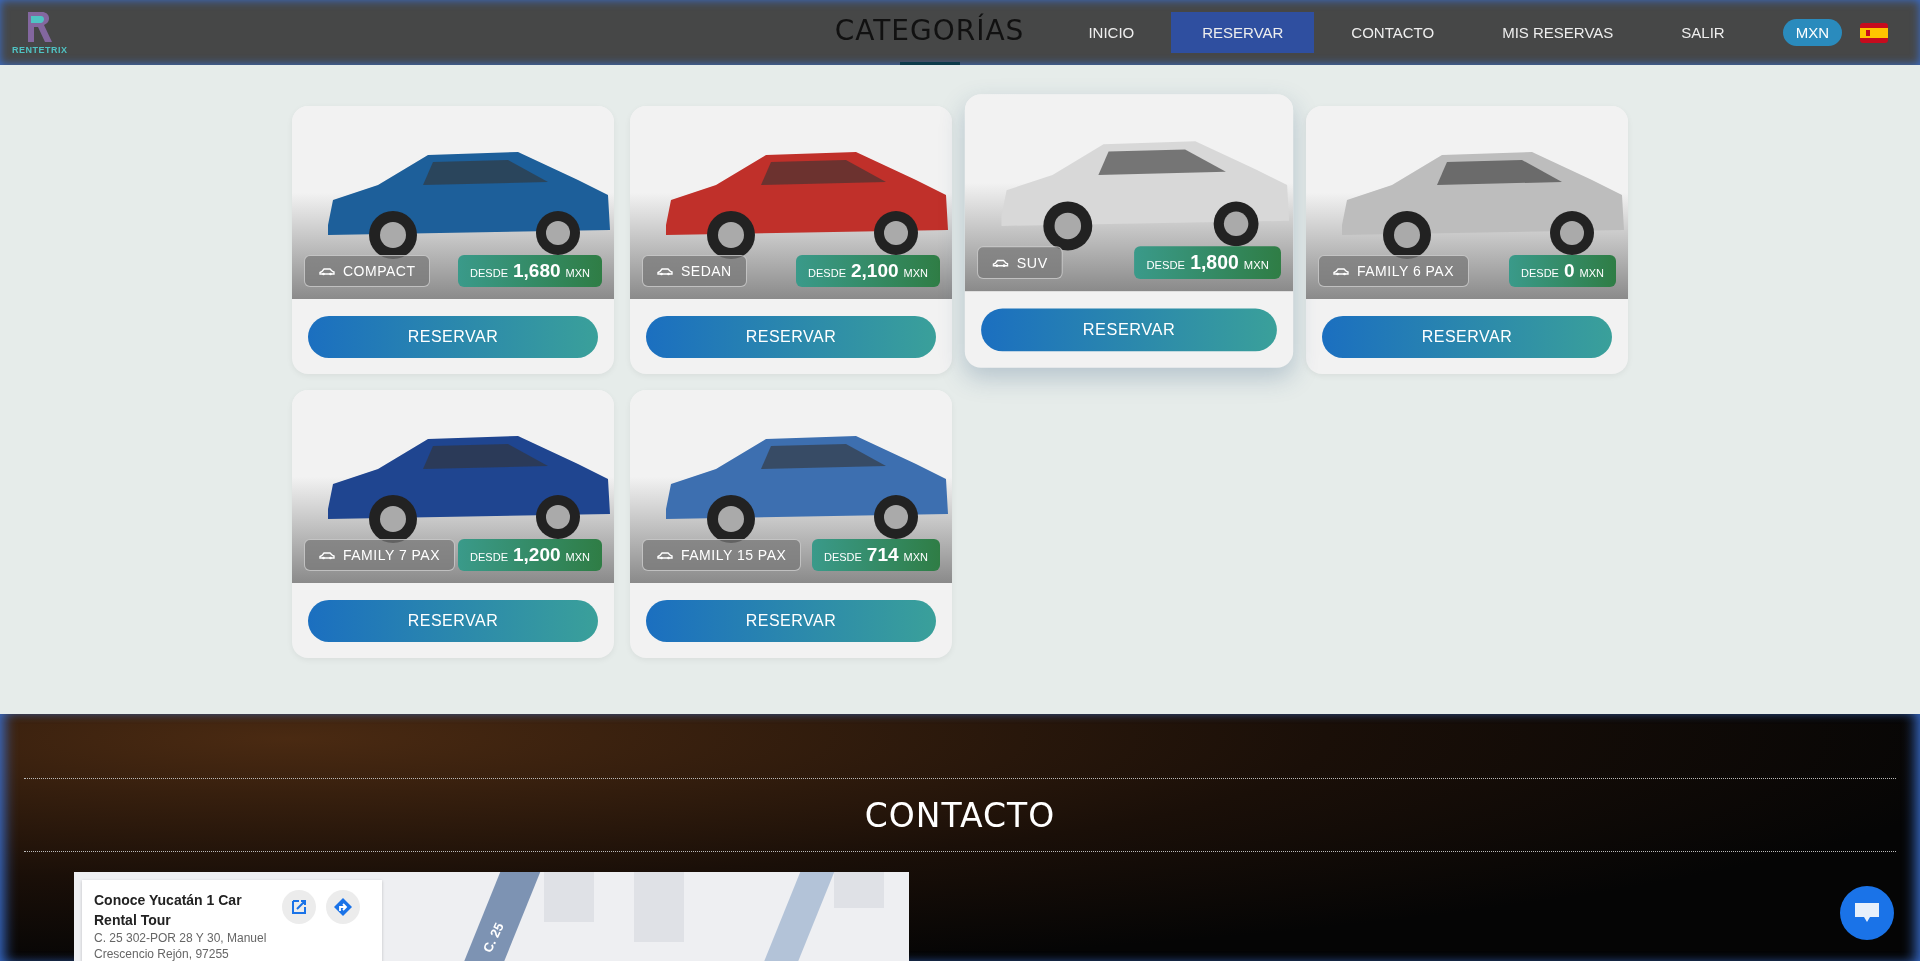 The width and height of the screenshot is (1920, 961). What do you see at coordinates (162, 953) in the screenshot?
I see `address-line: Crescencio Rejón, 97255` at bounding box center [162, 953].